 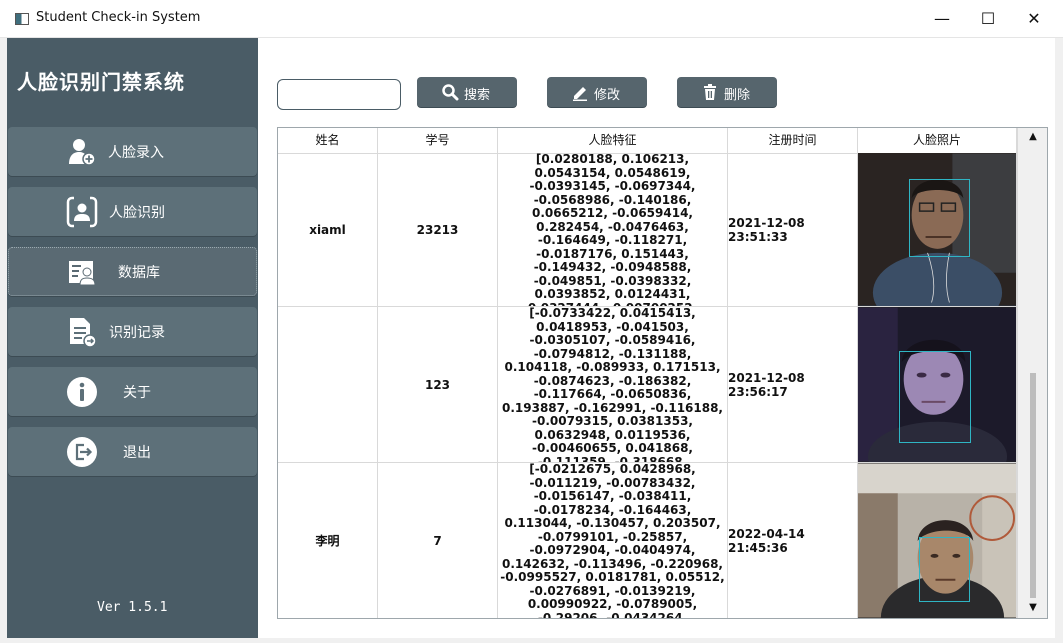 I want to click on title-bar: Student Check-in System — ☐ ✕, so click(x=531, y=19).